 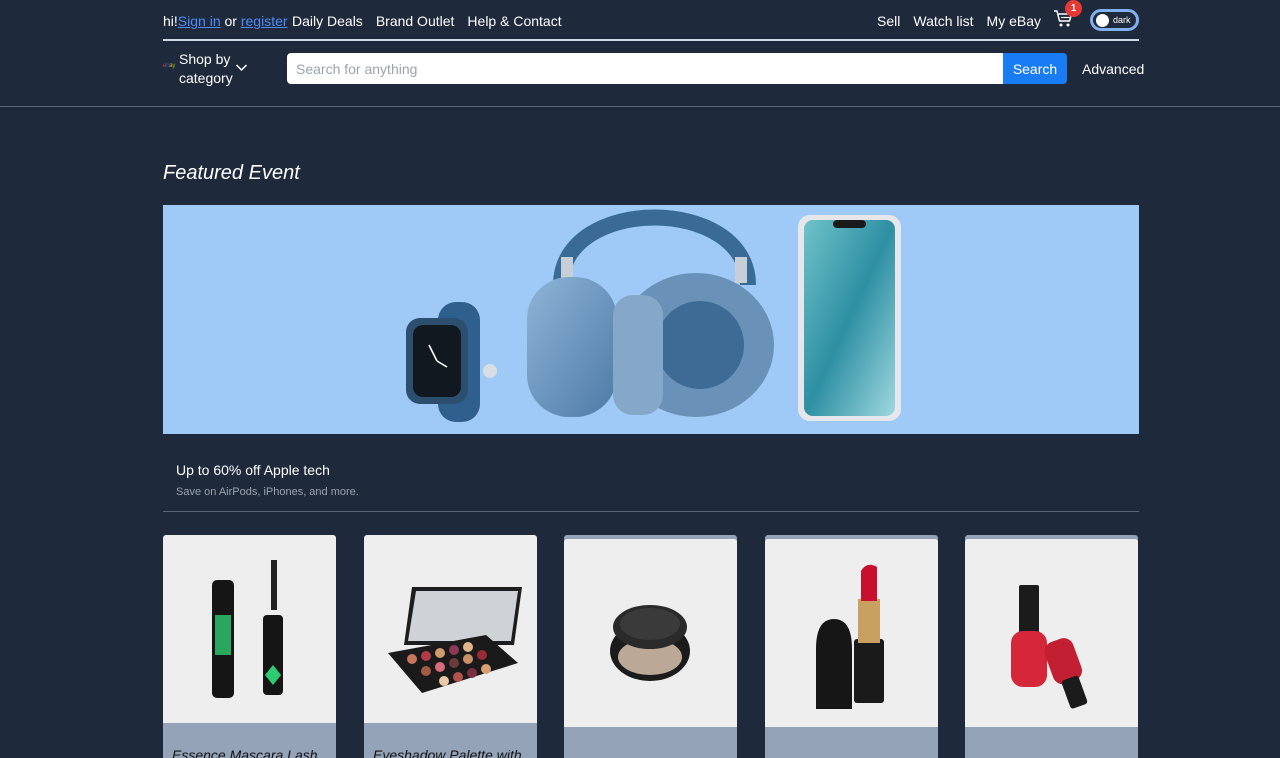 I want to click on help-contact-link: Help & Contact, so click(x=514, y=21).